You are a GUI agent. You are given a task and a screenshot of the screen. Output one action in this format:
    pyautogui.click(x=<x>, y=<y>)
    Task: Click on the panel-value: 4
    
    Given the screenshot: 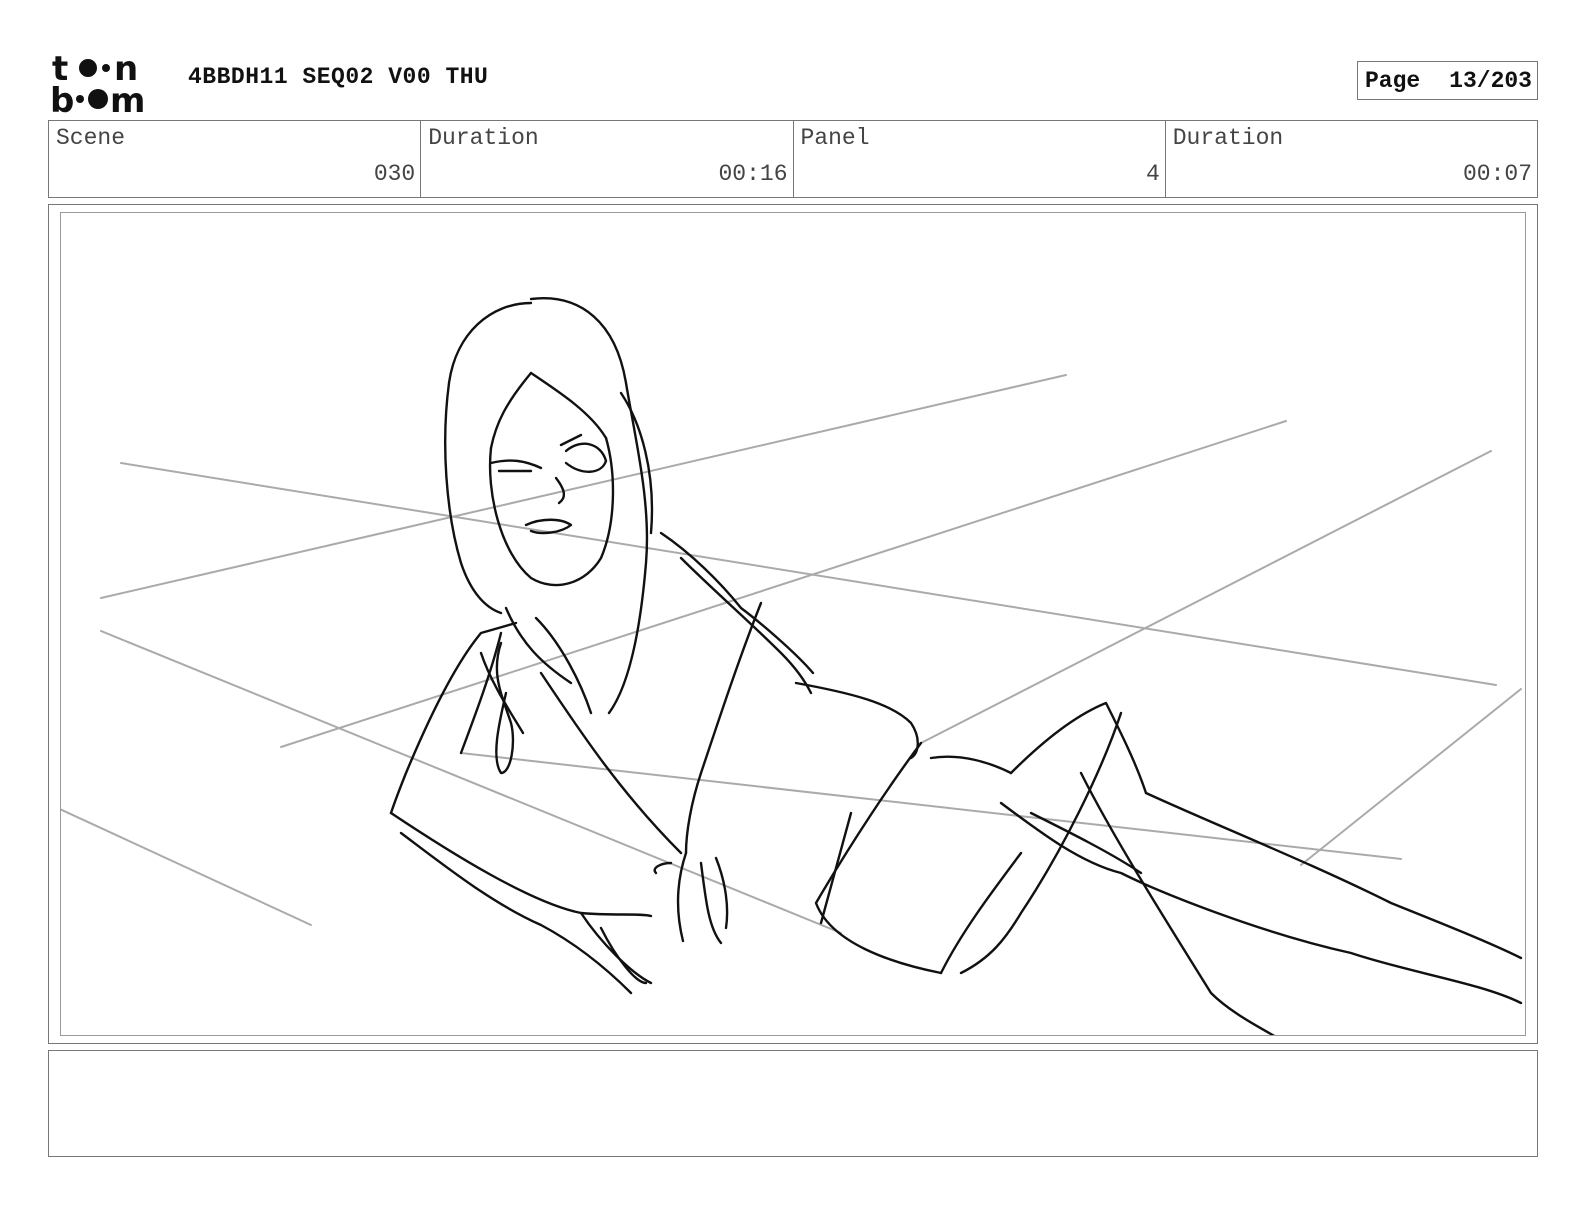 What is the action you would take?
    pyautogui.click(x=1152, y=174)
    